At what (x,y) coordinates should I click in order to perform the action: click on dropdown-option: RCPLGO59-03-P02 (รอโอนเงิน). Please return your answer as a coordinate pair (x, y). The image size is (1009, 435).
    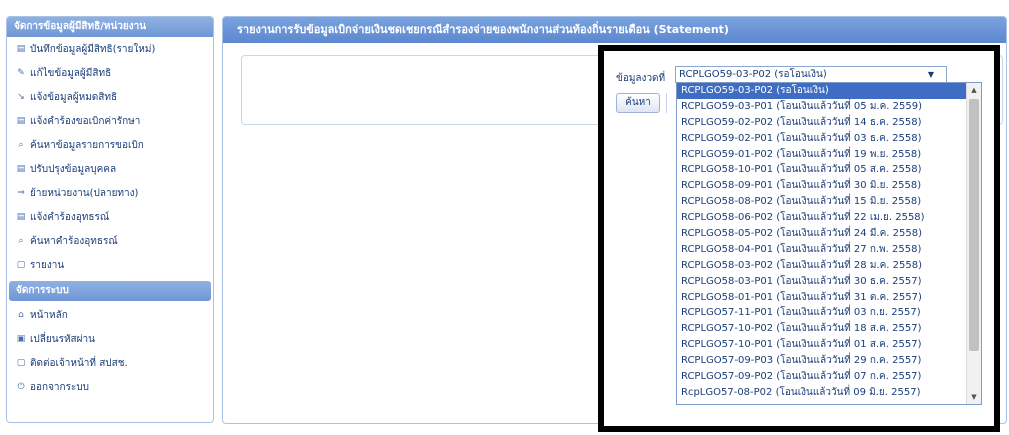
    Looking at the image, I should click on (822, 91).